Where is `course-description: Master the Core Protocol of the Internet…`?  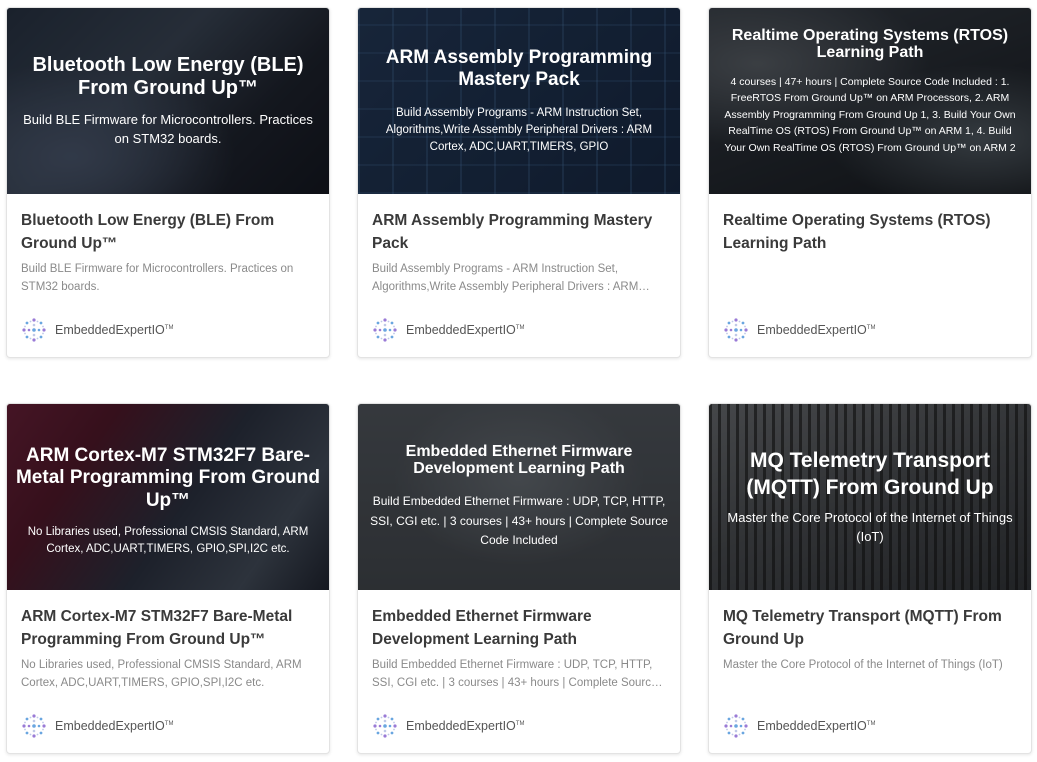 course-description: Master the Core Protocol of the Internet… is located at coordinates (863, 665).